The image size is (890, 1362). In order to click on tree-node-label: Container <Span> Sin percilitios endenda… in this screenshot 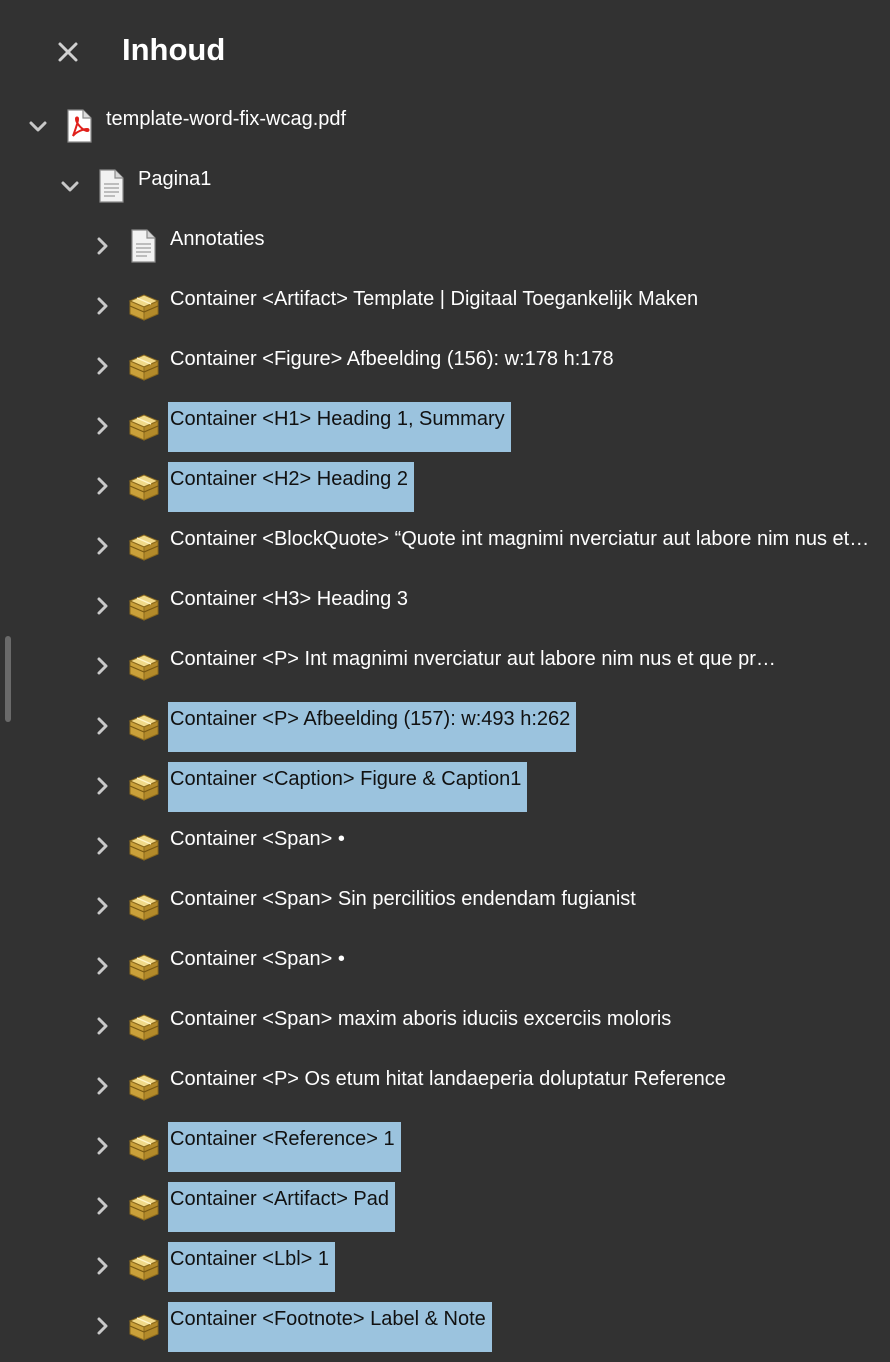, I will do `click(403, 899)`.